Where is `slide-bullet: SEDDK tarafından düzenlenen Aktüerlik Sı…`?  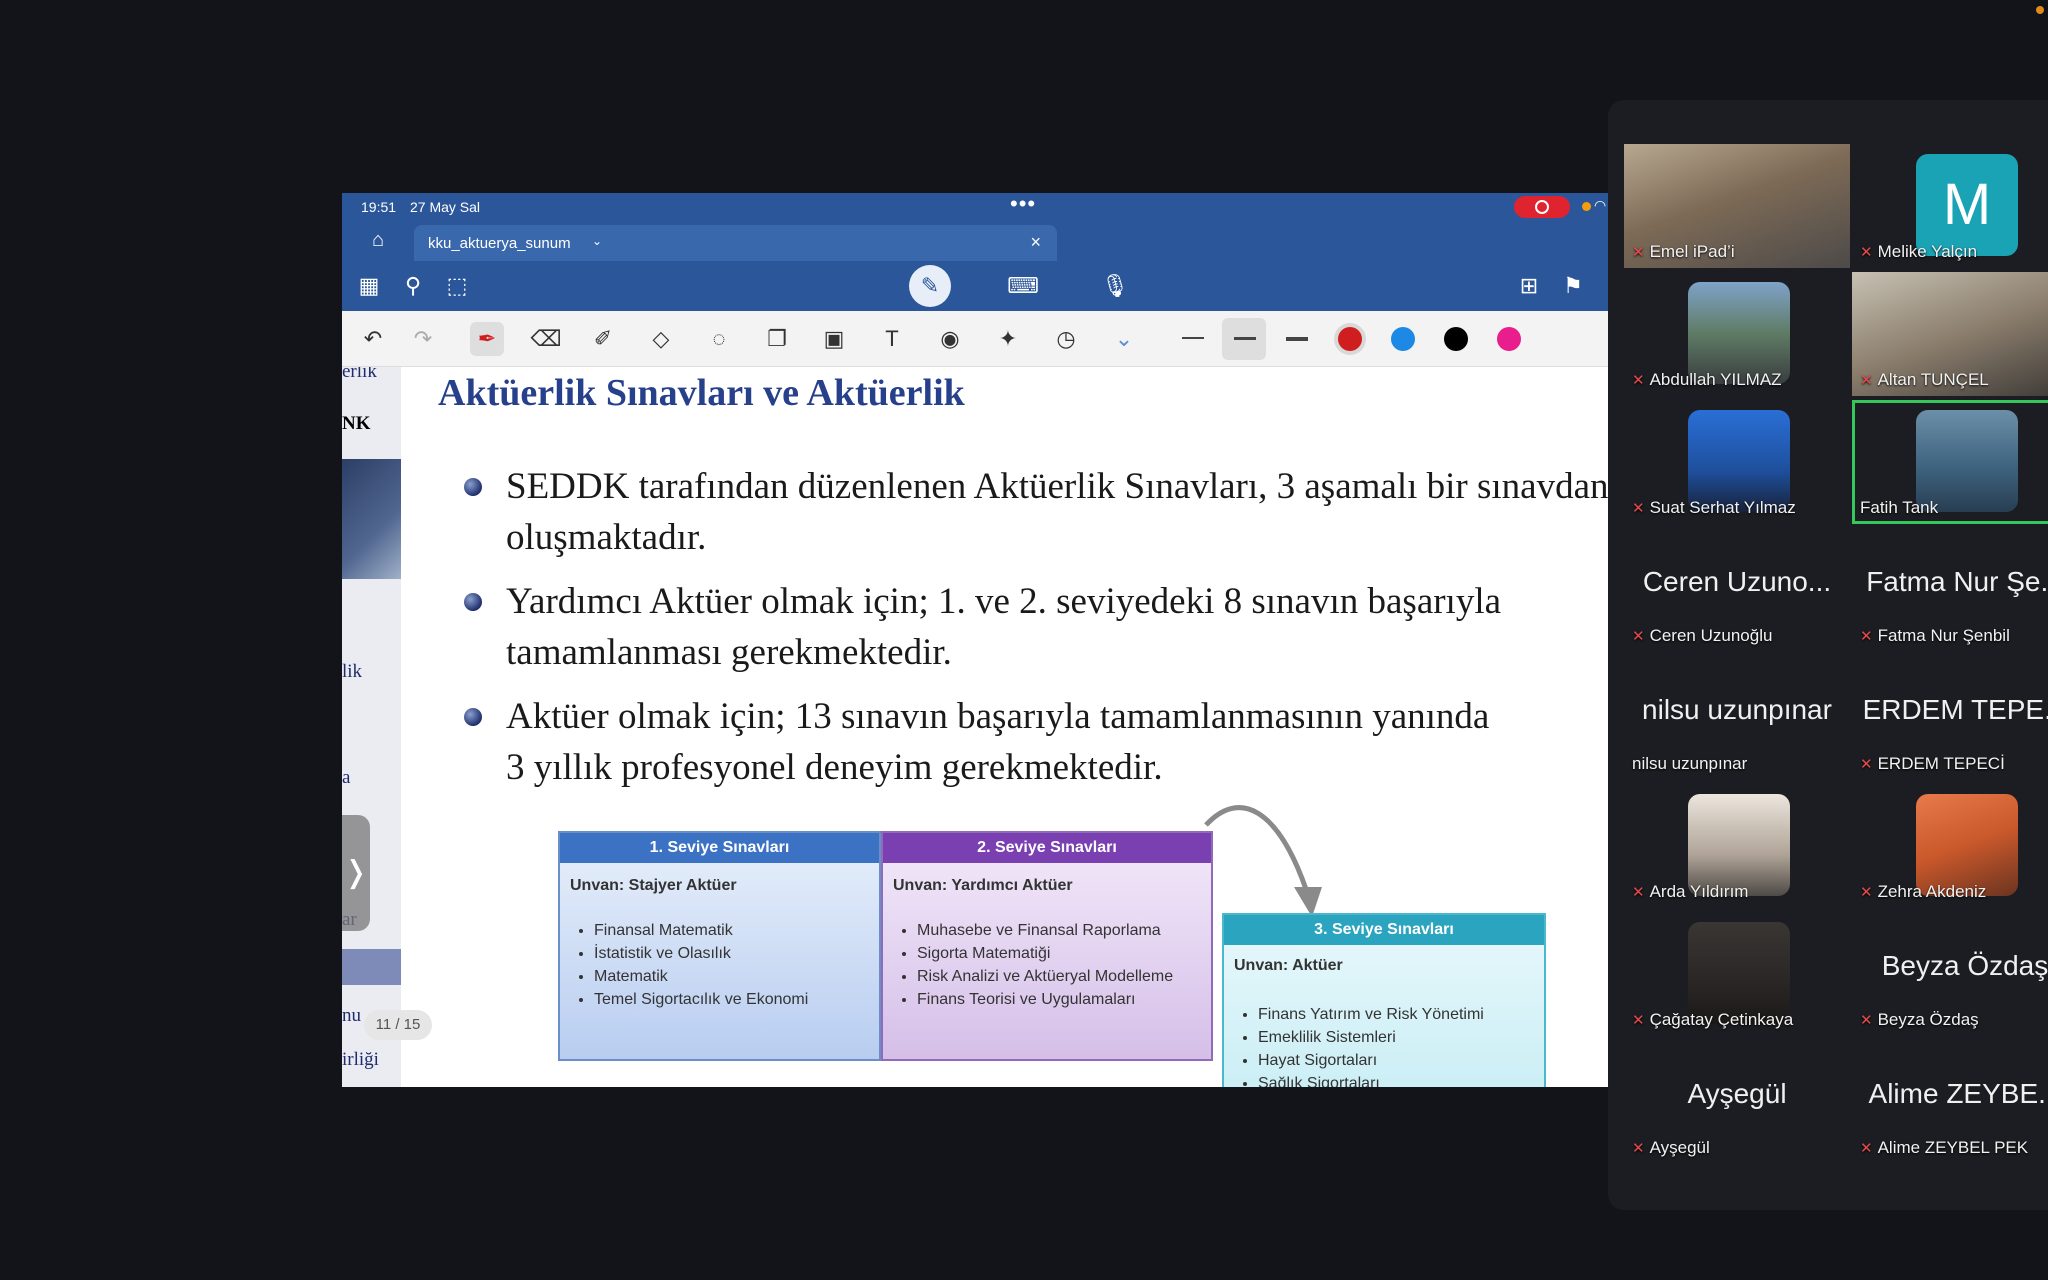 slide-bullet: SEDDK tarafından düzenlenen Aktüerlik Sı… is located at coordinates (1036, 512).